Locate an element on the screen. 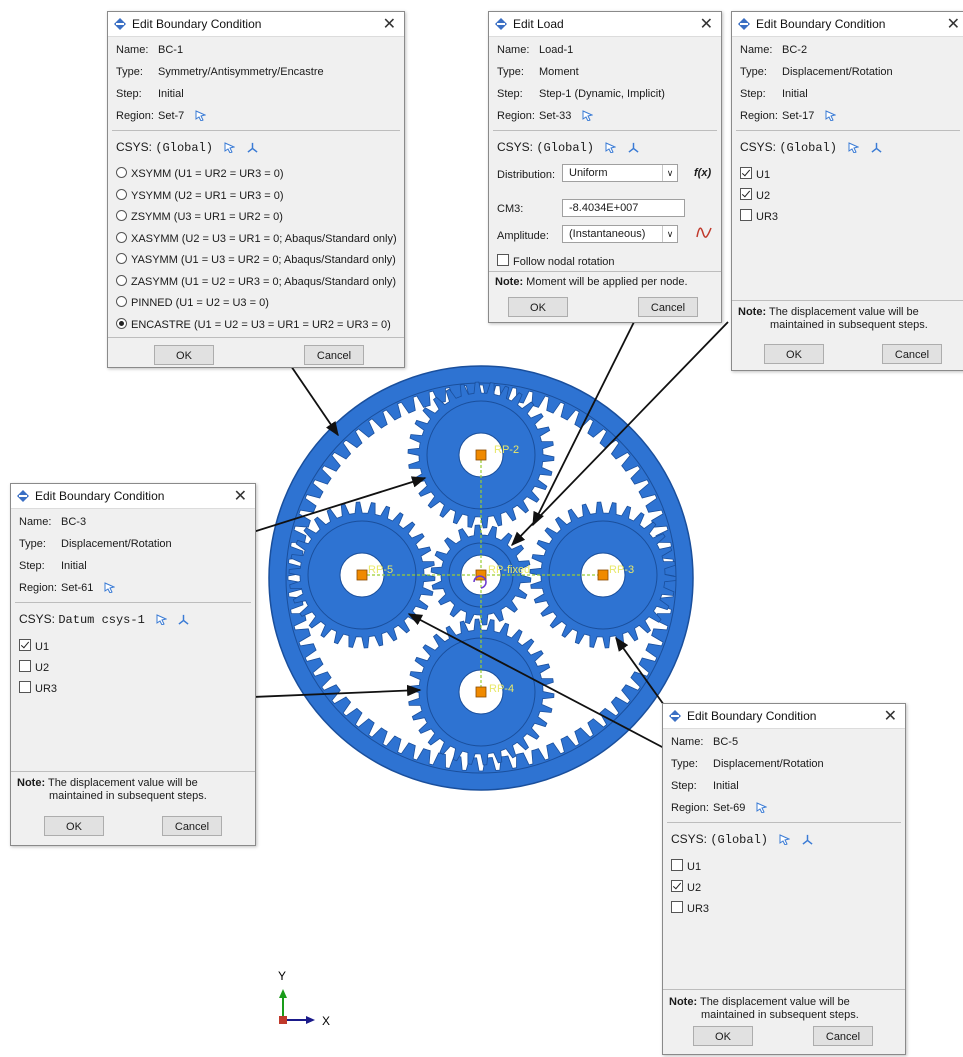  csys-label: CSYS: is located at coordinates (515, 147).